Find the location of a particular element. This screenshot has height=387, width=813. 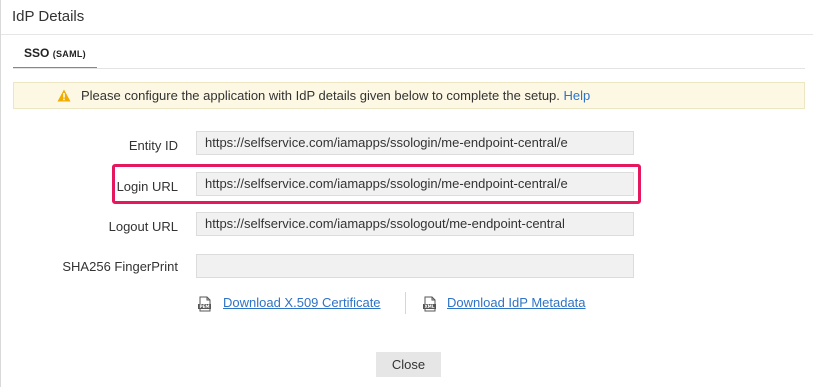

sha256-label: SHA256 FingerPrint is located at coordinates (120, 266).